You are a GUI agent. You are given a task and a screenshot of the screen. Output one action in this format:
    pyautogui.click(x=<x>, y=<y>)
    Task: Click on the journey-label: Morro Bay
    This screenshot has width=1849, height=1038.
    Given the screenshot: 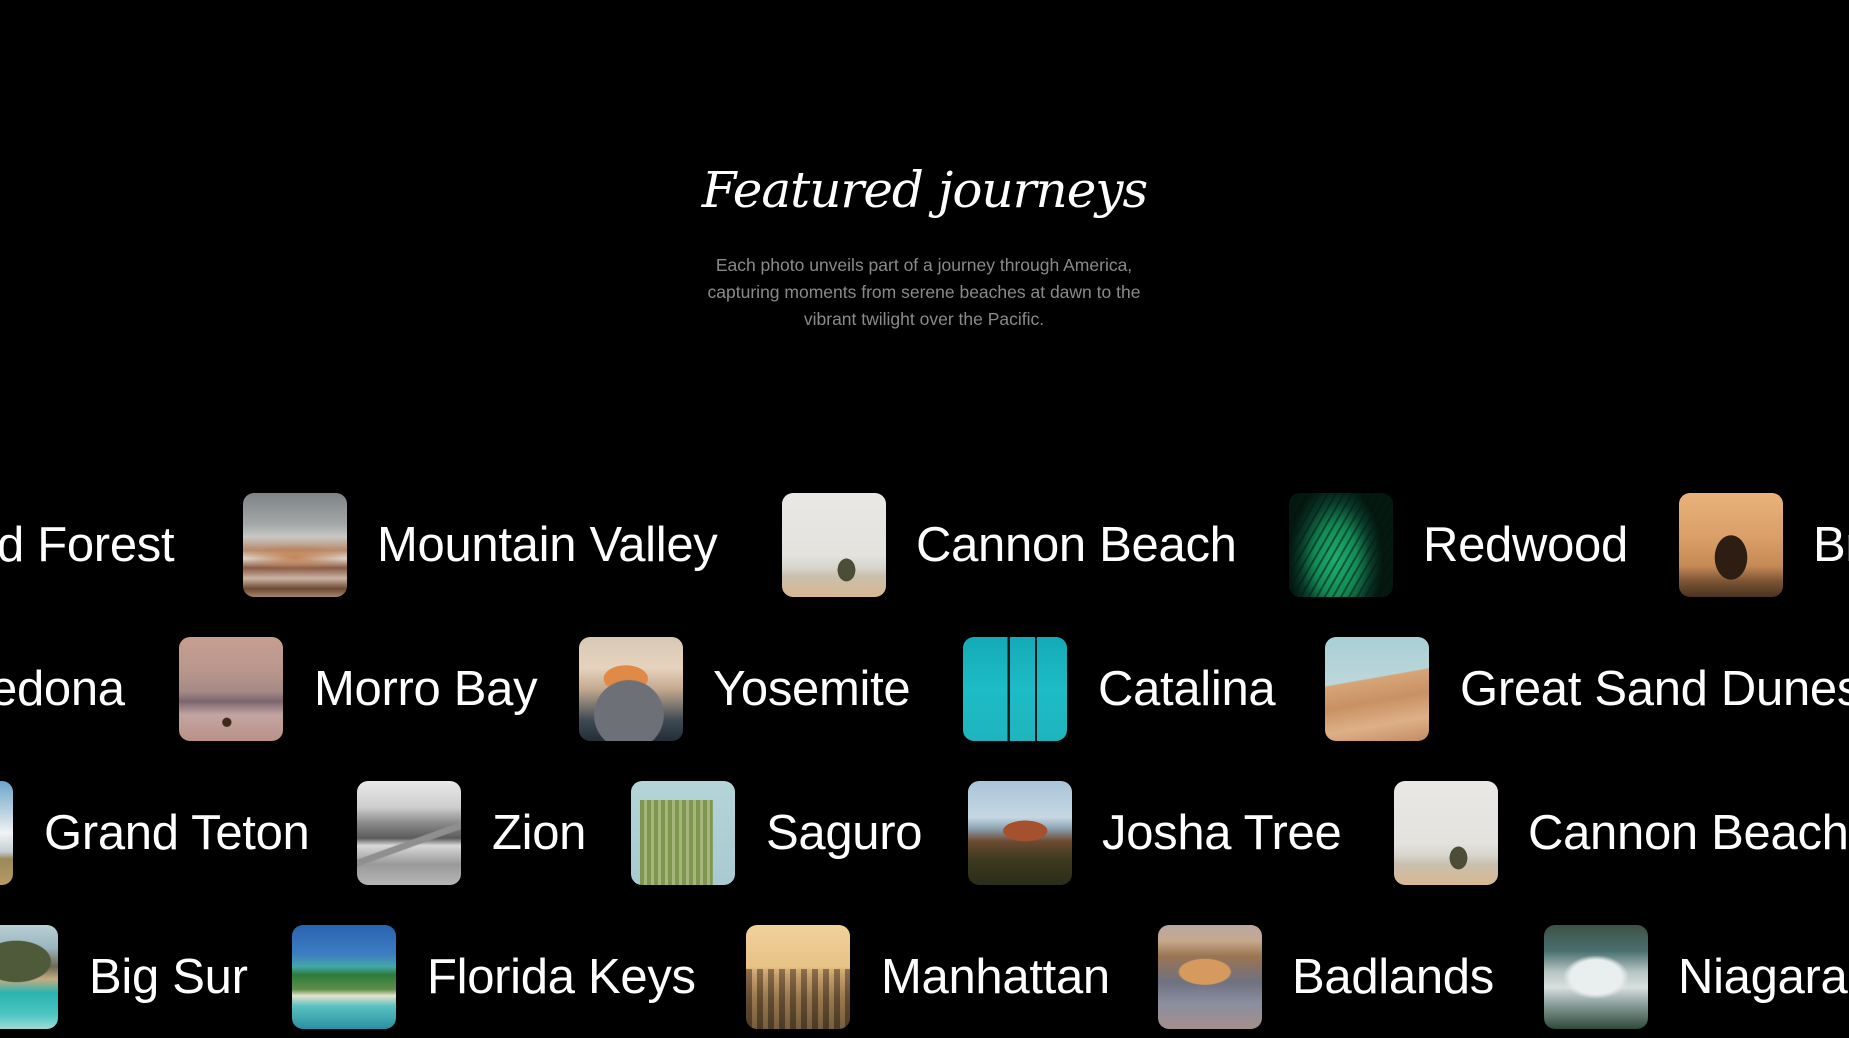 What is the action you would take?
    pyautogui.click(x=426, y=689)
    